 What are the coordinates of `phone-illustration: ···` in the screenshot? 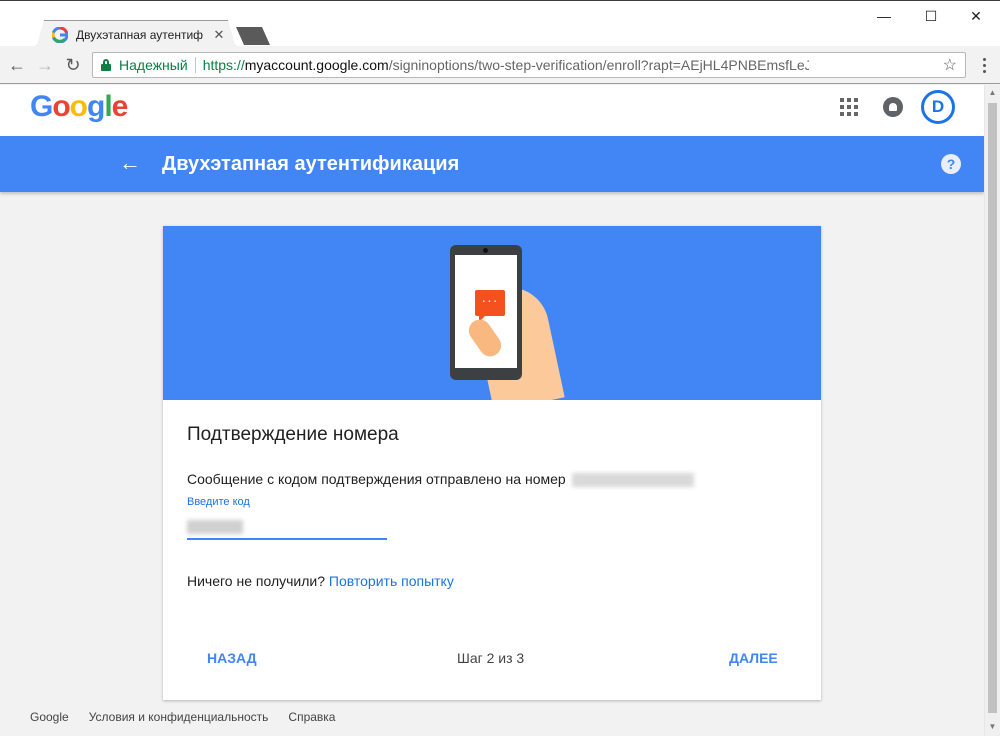 It's located at (486, 312).